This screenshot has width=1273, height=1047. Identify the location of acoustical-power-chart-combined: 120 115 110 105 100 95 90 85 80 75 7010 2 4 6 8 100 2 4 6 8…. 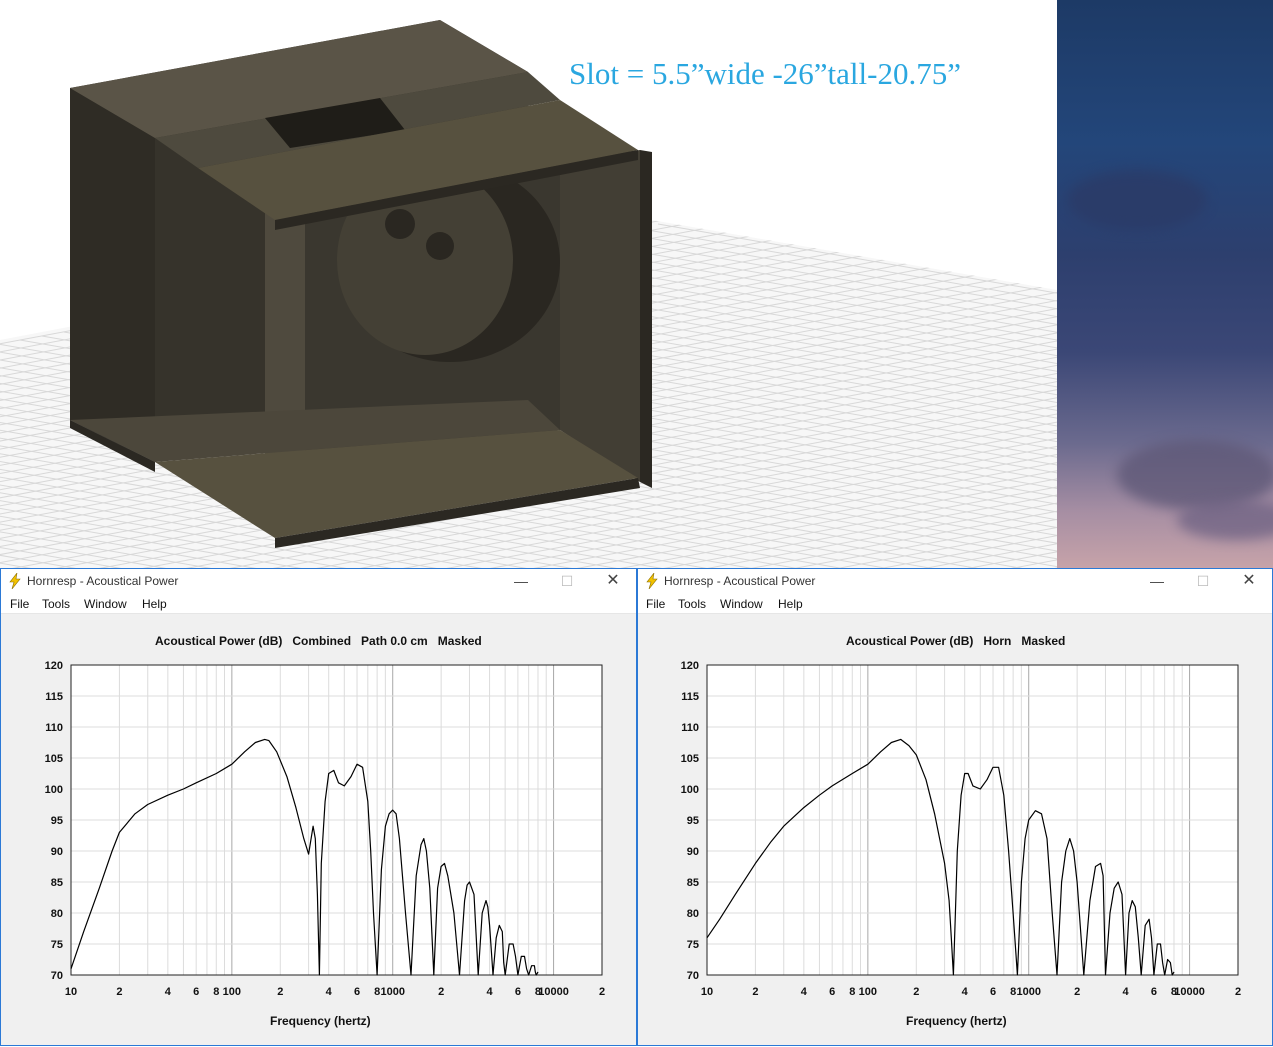
(325, 829).